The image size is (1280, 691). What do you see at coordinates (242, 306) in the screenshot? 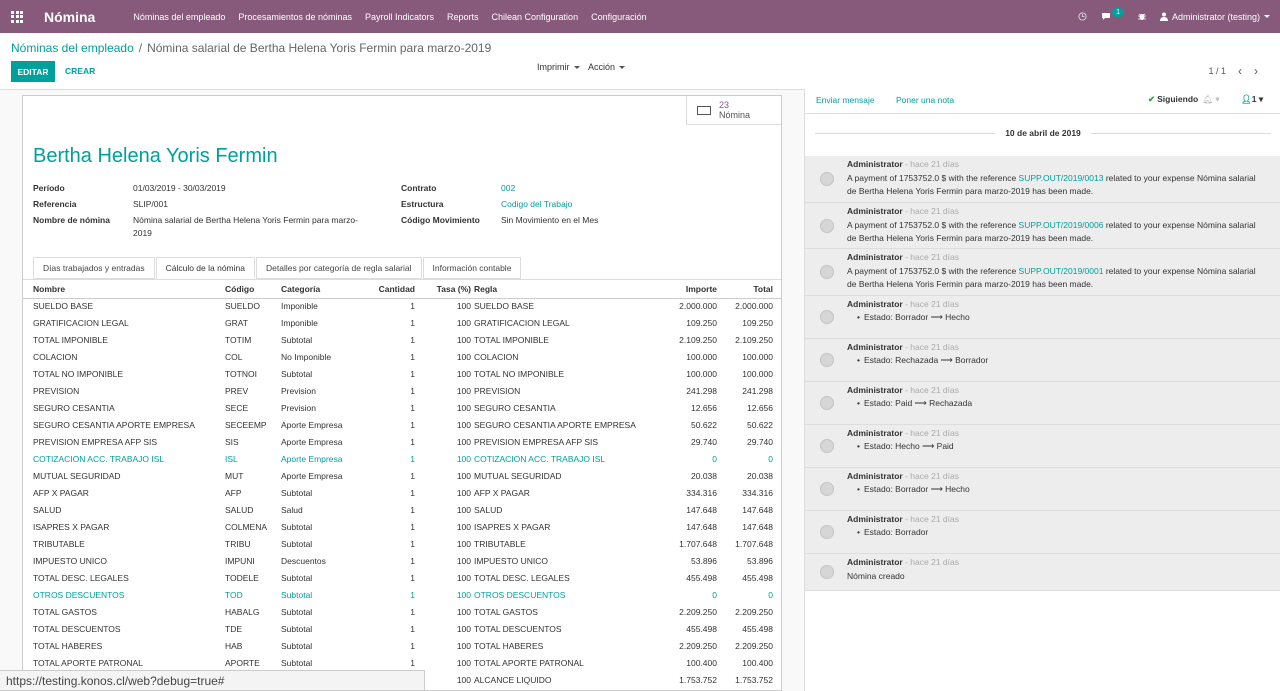
I see `cell-code: SUELDO` at bounding box center [242, 306].